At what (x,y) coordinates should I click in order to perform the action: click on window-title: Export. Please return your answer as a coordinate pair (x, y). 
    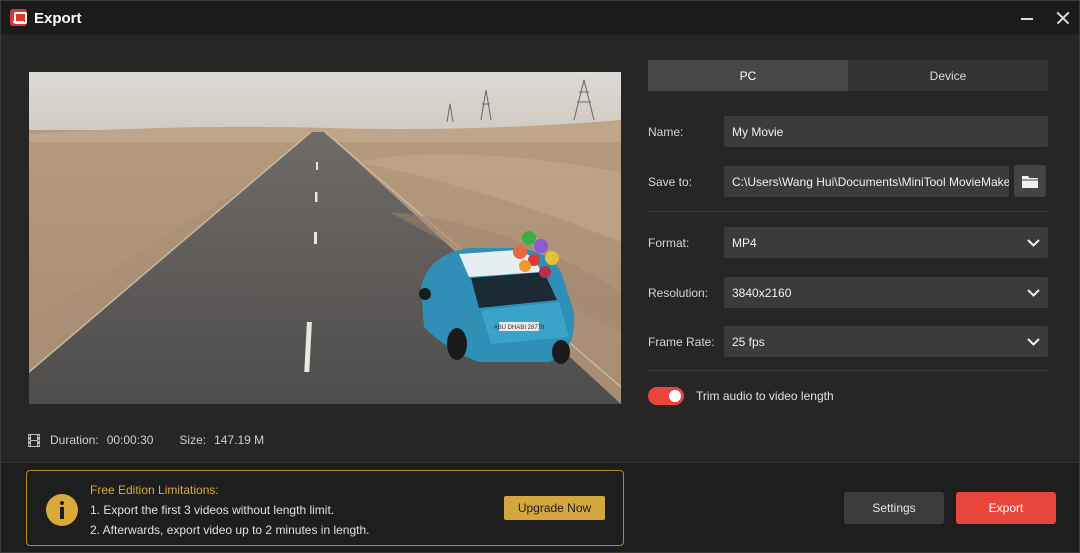
    Looking at the image, I should click on (58, 18).